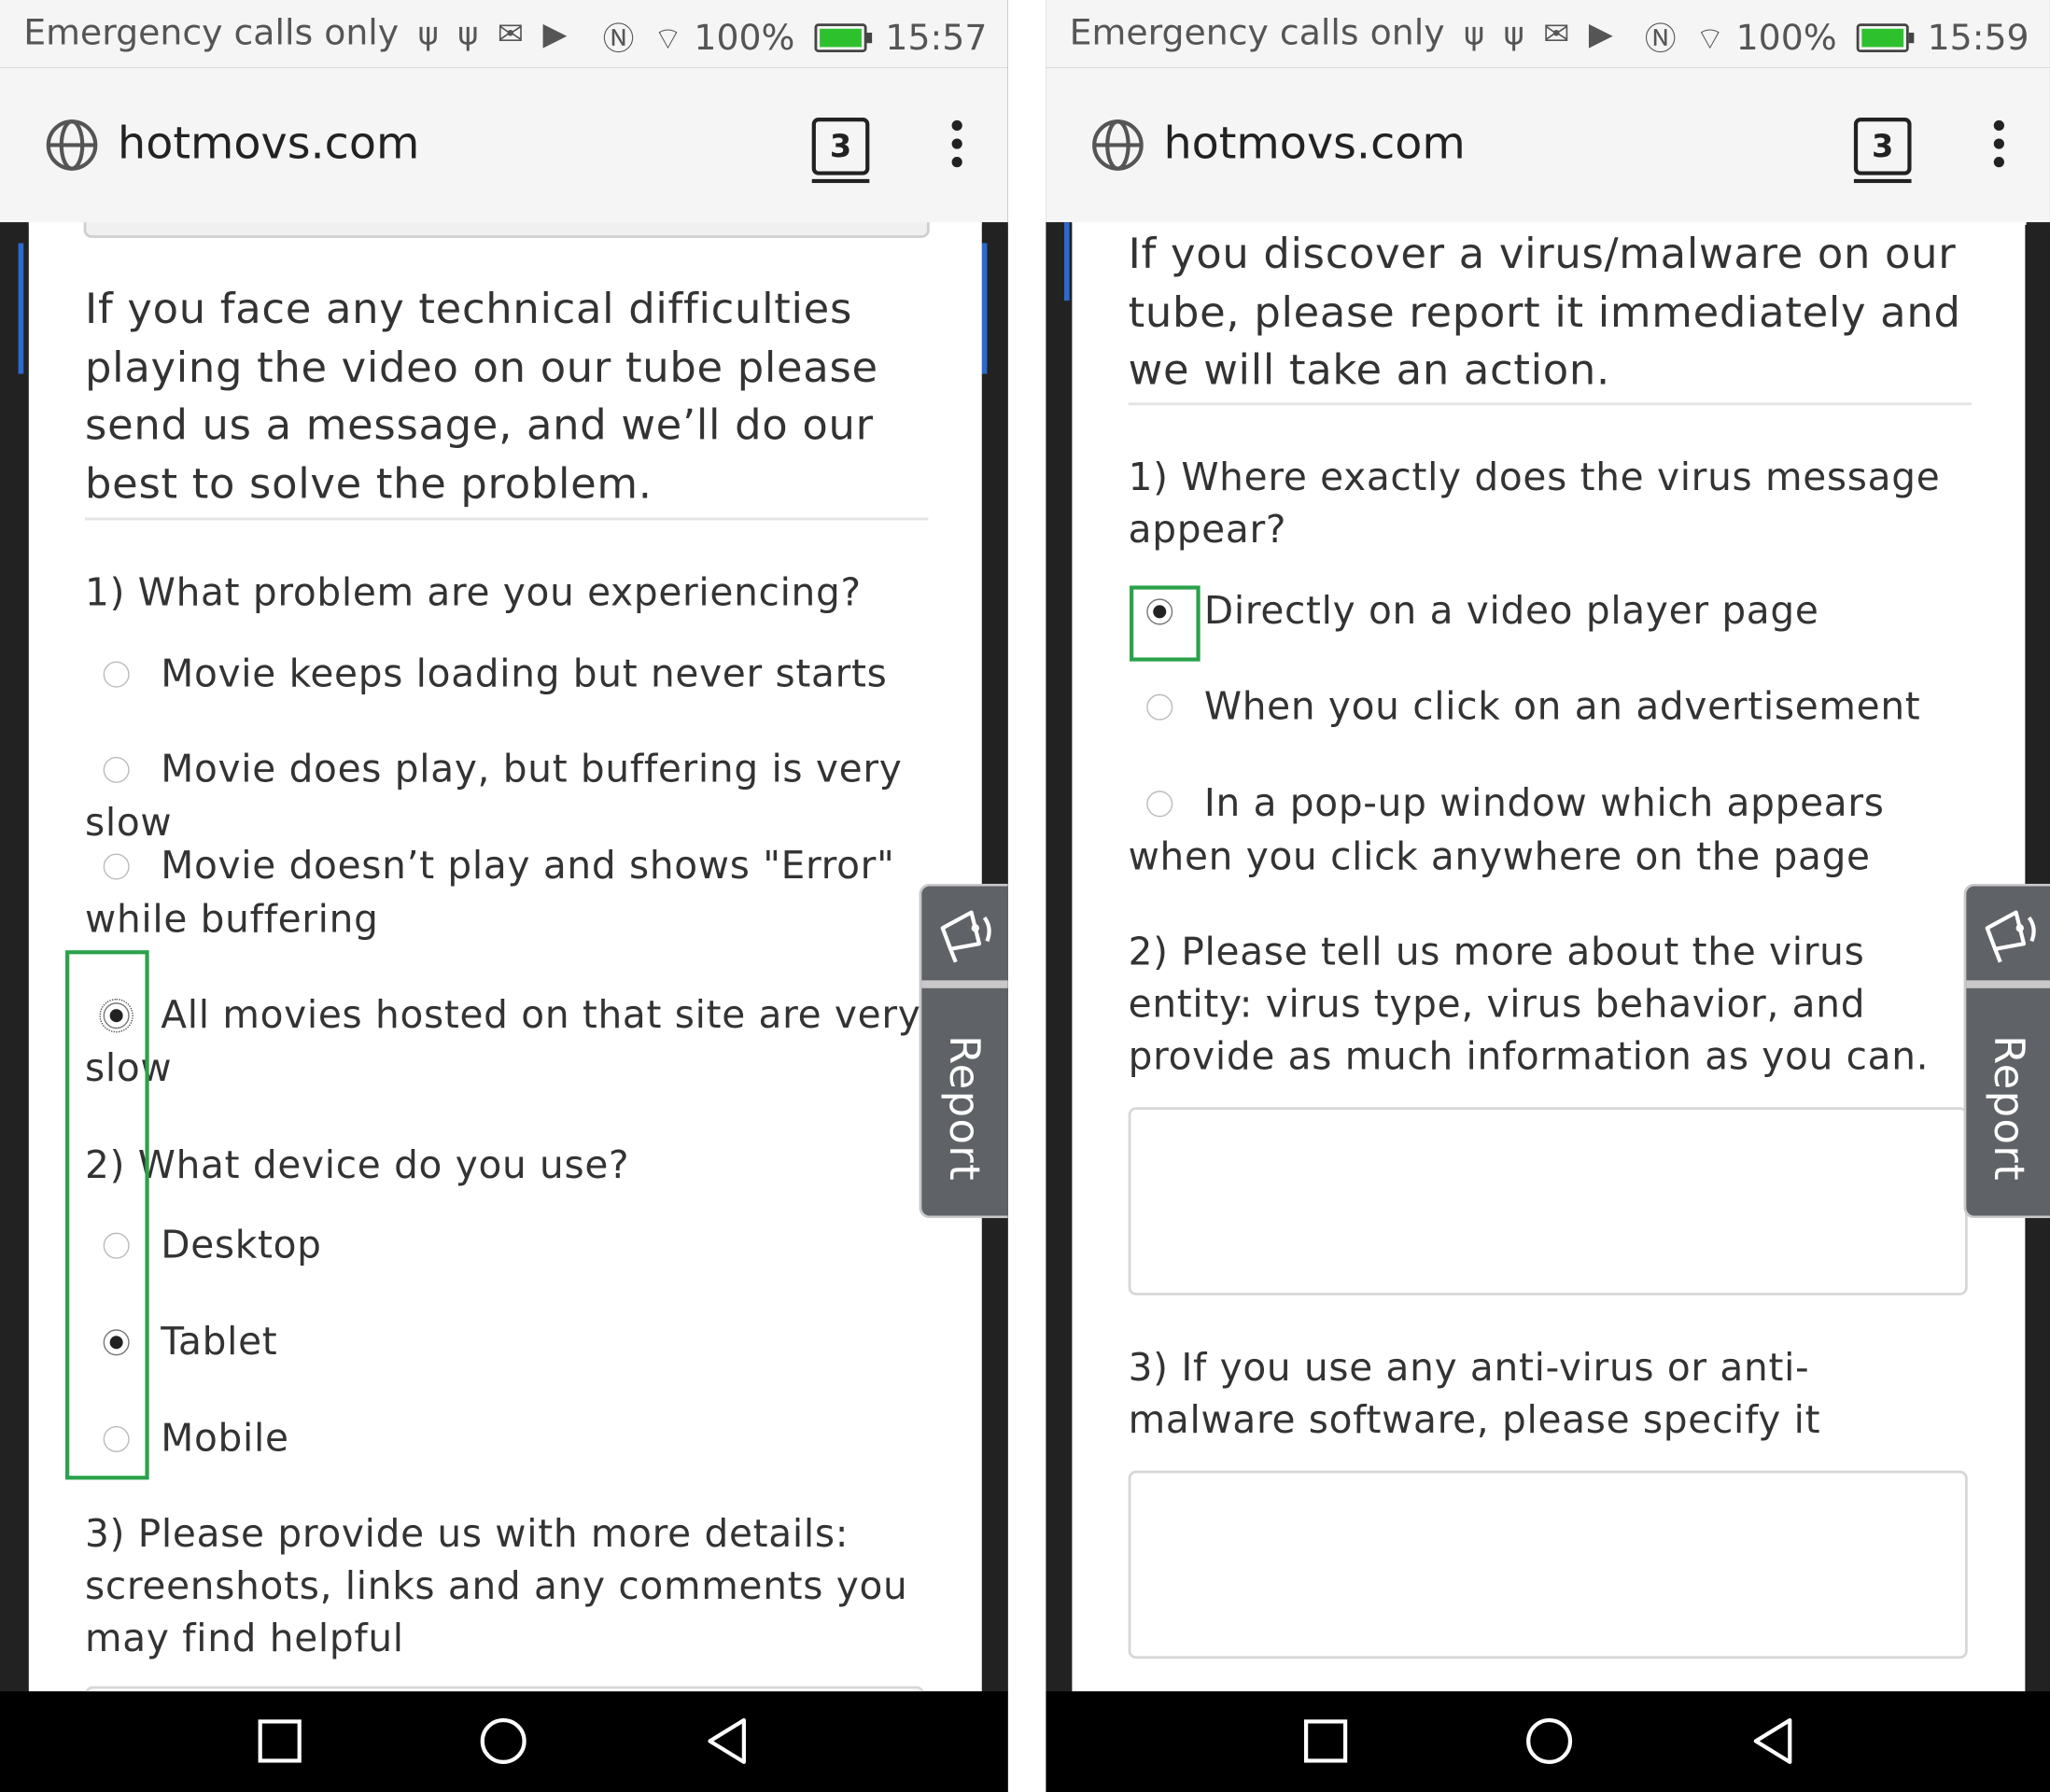 The width and height of the screenshot is (2050, 1792). I want to click on option-label: Tablet, so click(219, 1341).